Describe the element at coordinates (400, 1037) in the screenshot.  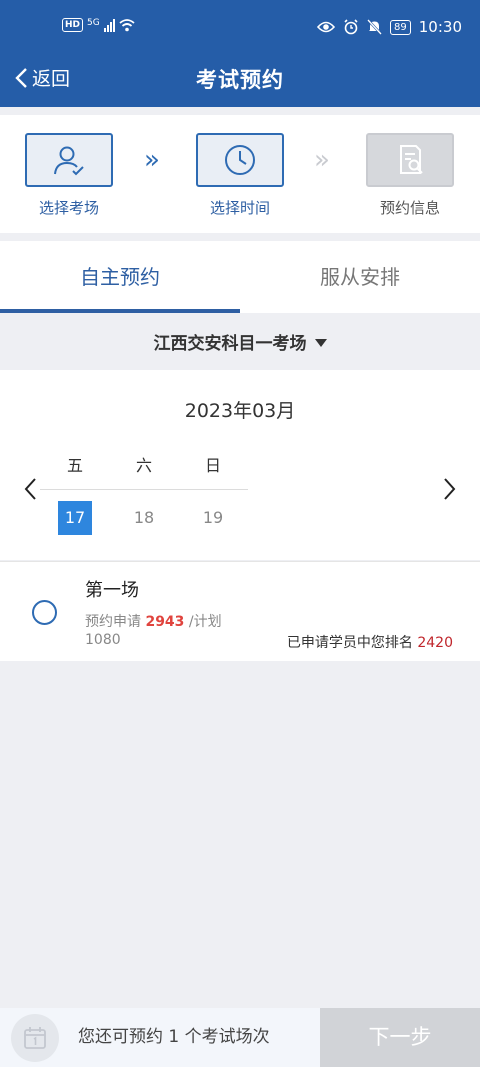
I see `next-step-button: 下一步` at that location.